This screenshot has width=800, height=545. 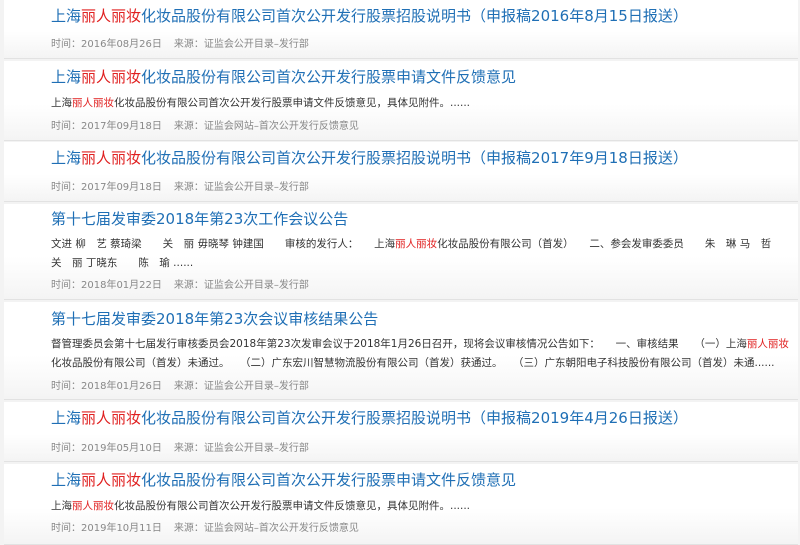 I want to click on result-meta: 时间：2016年08月26日 来源：证监会公开目录–发行部, so click(x=180, y=45).